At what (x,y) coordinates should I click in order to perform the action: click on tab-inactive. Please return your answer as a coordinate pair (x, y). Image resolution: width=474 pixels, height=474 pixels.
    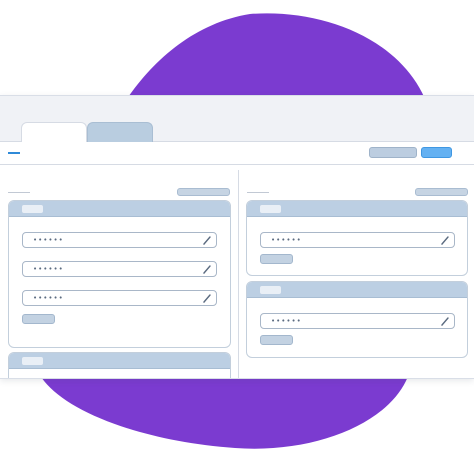
    Looking at the image, I should click on (120, 132).